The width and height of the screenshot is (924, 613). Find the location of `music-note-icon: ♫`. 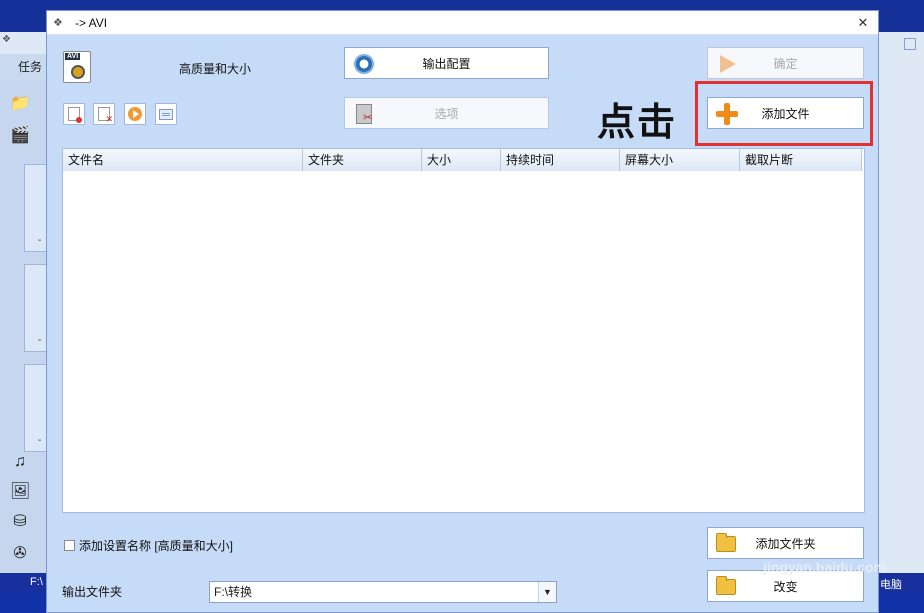

music-note-icon: ♫ is located at coordinates (20, 462).